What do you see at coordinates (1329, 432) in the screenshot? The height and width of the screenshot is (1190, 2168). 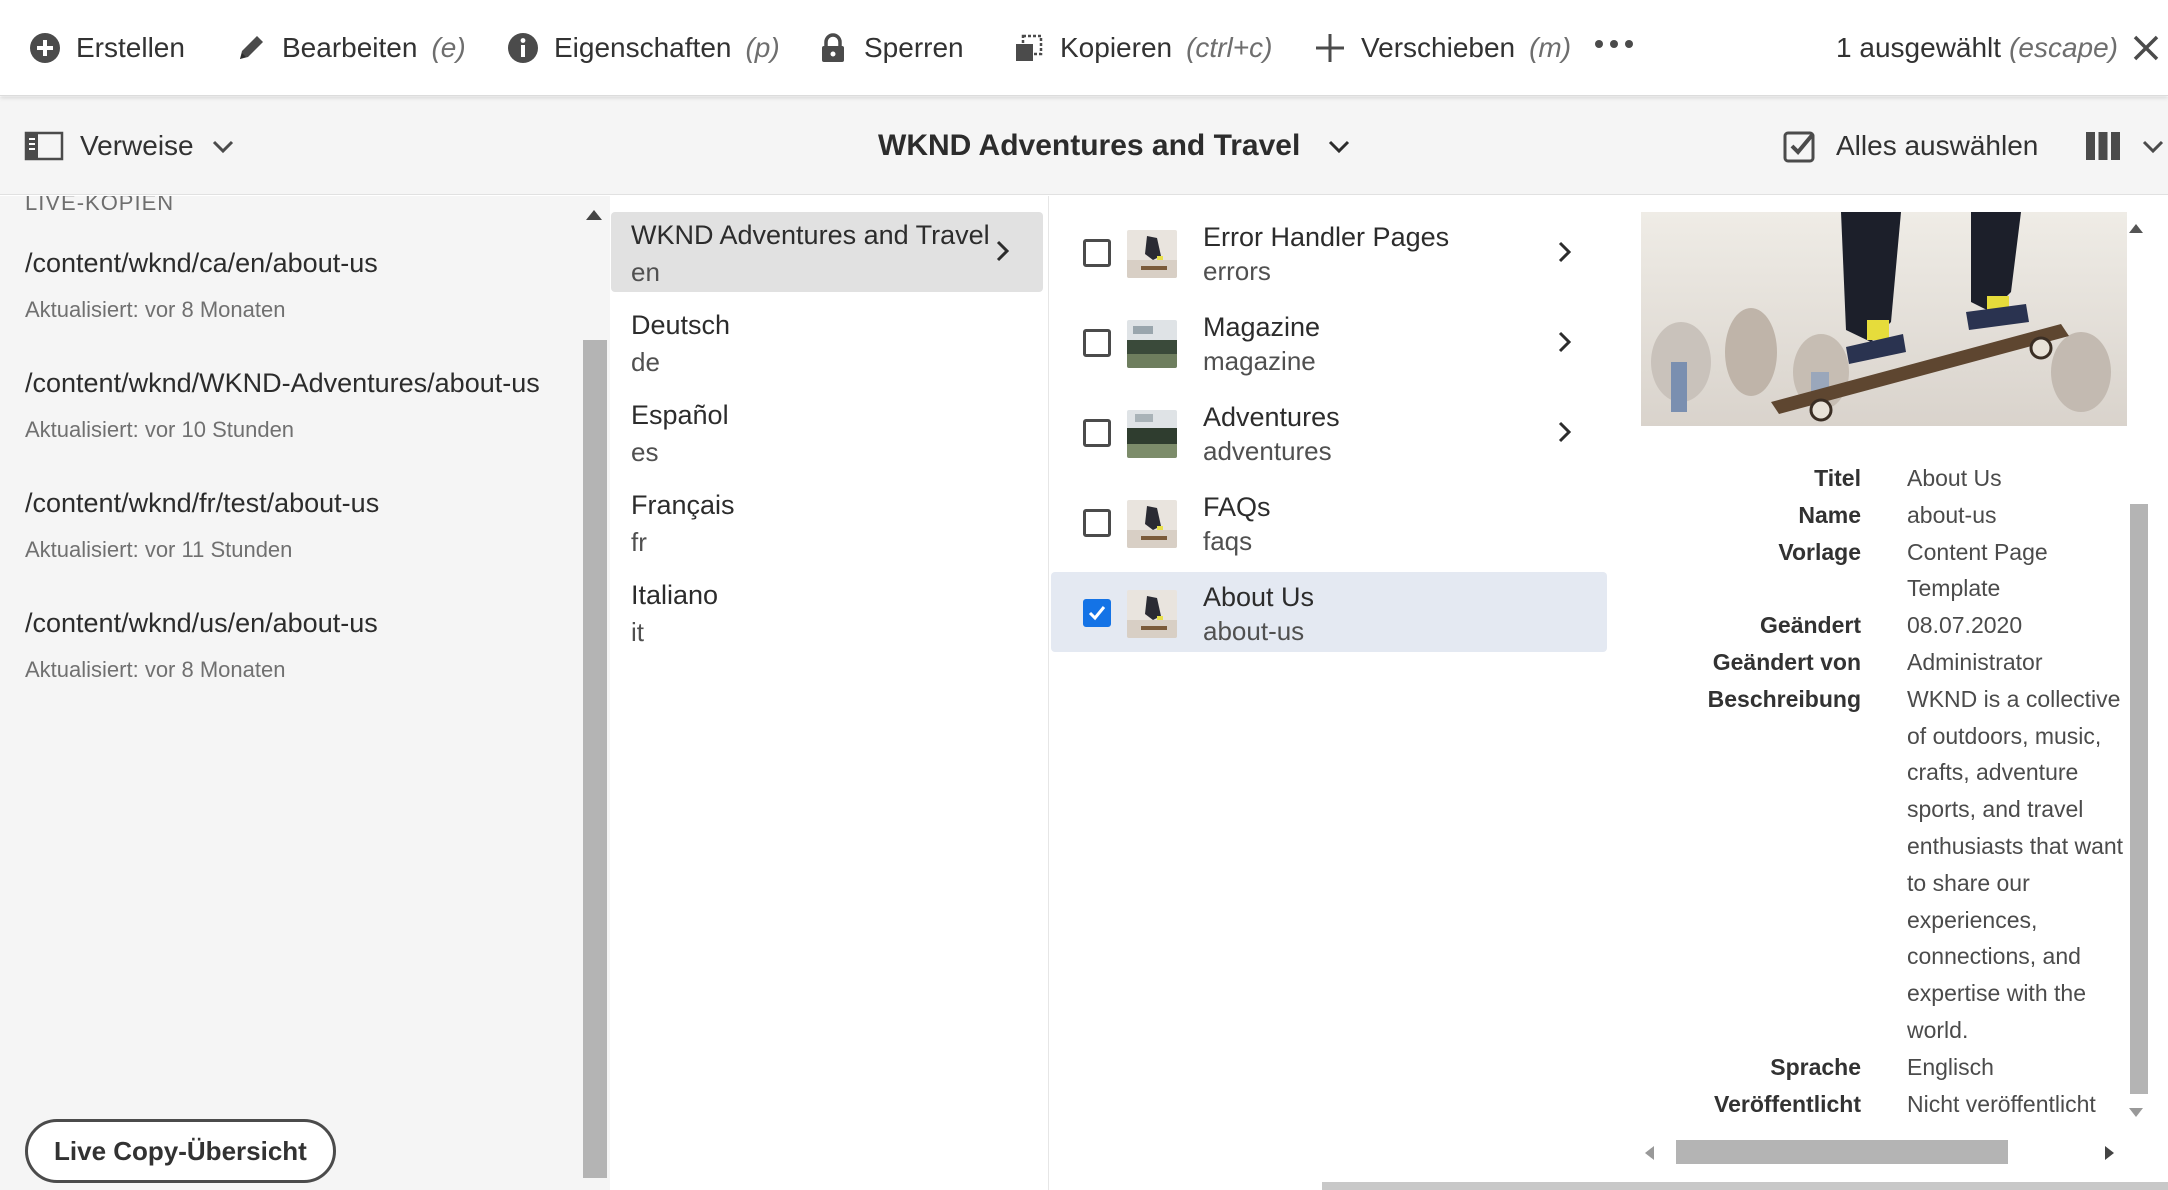 I see `page-item-adventures: Adventures adventures` at bounding box center [1329, 432].